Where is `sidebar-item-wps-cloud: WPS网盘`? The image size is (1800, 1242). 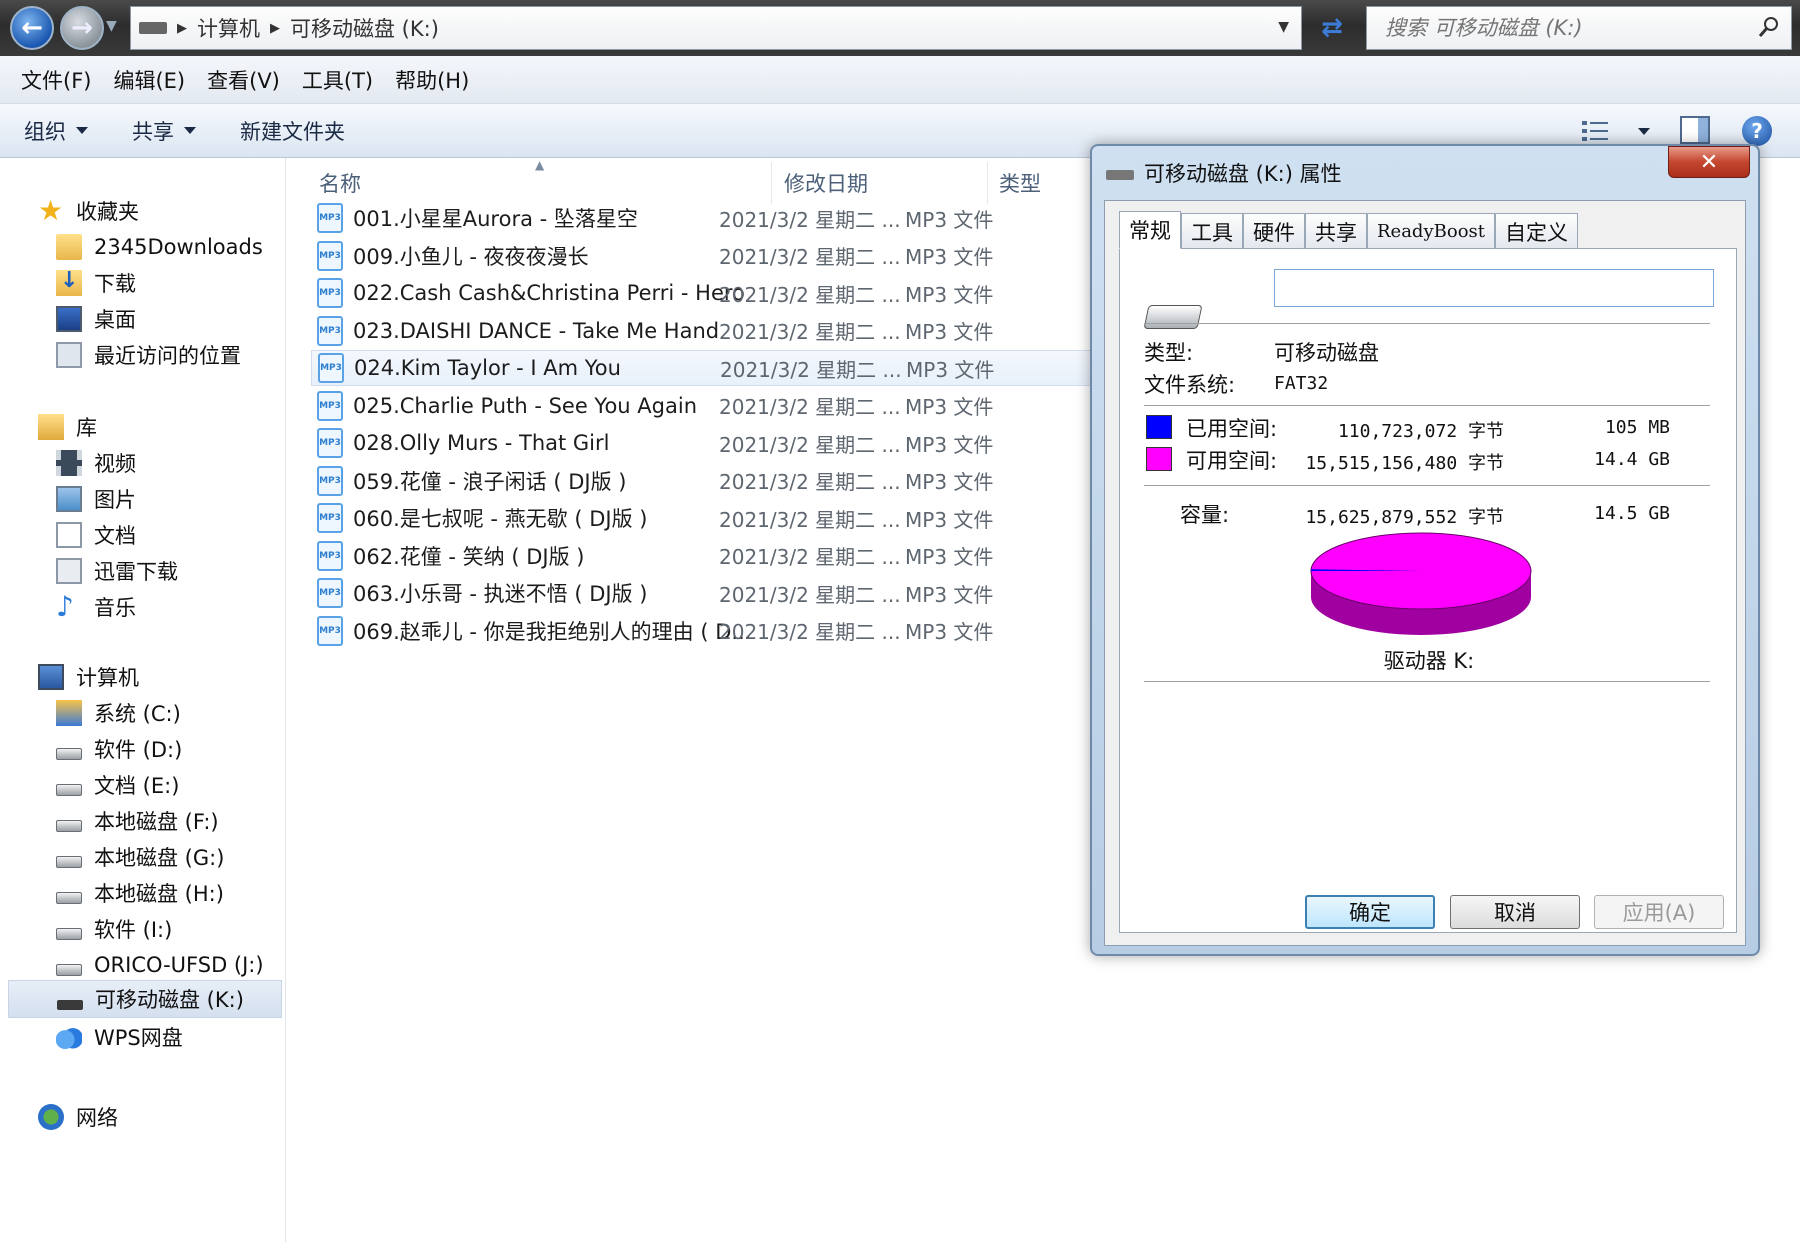 sidebar-item-wps-cloud: WPS网盘 is located at coordinates (119, 1037).